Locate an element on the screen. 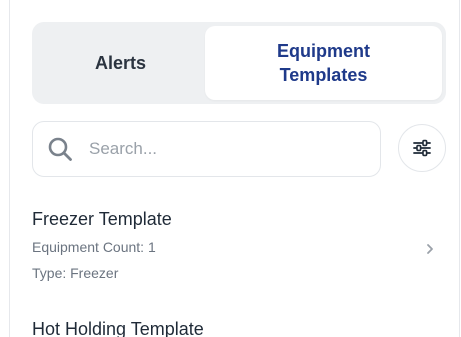  search-icon is located at coordinates (60, 149).